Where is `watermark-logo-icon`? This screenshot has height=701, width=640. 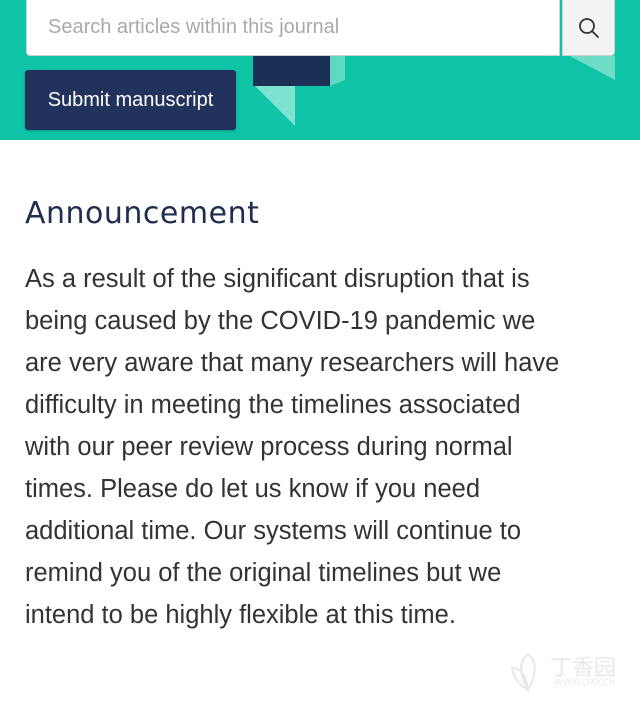 watermark-logo-icon is located at coordinates (523, 672).